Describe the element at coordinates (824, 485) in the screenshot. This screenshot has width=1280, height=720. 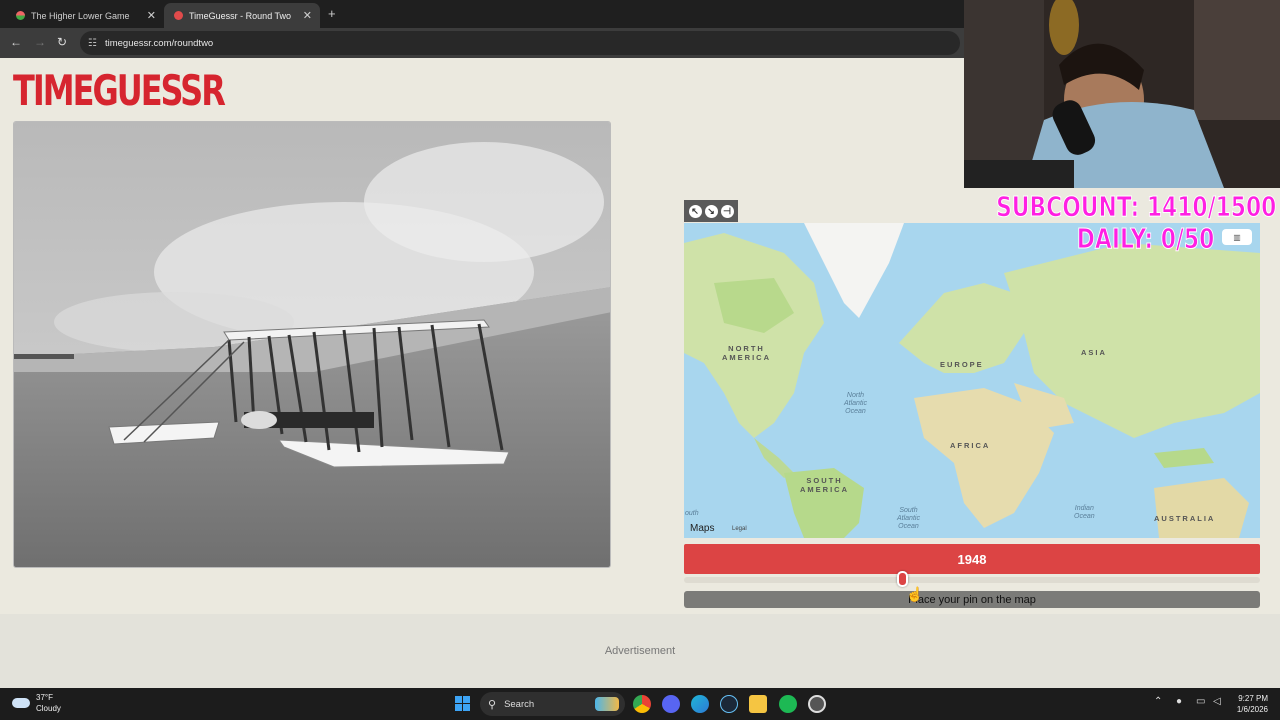
I see `south-america-label: SOUTH AMERICA` at that location.